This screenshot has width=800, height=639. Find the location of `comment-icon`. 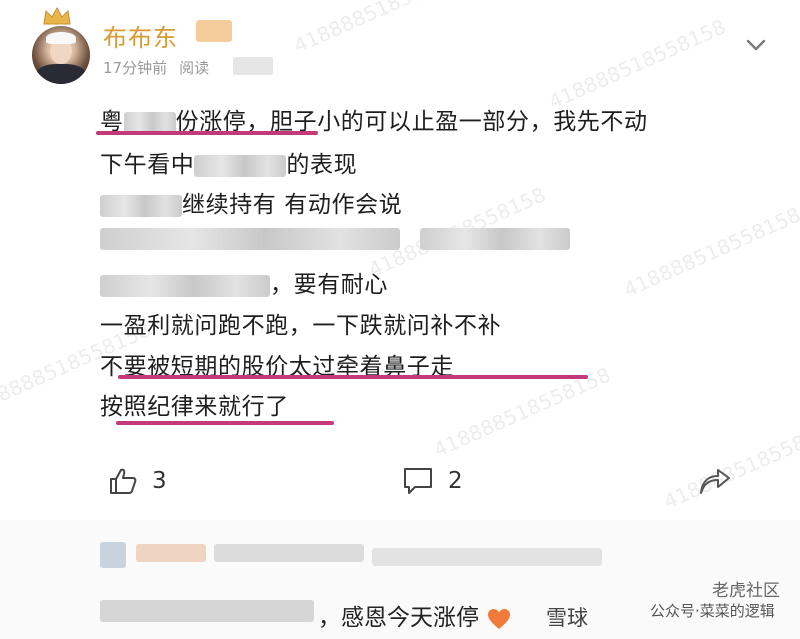

comment-icon is located at coordinates (418, 481).